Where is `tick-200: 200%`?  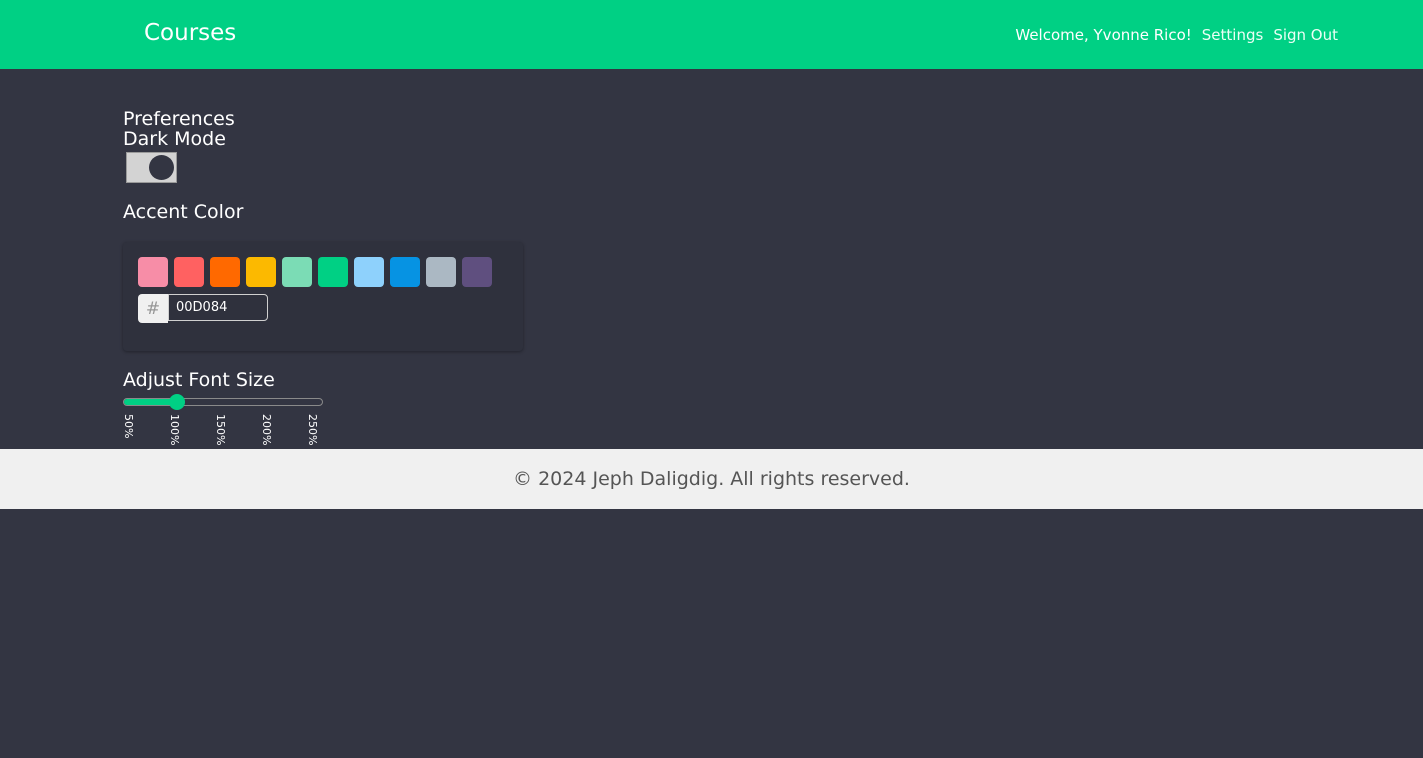 tick-200: 200% is located at coordinates (266, 430).